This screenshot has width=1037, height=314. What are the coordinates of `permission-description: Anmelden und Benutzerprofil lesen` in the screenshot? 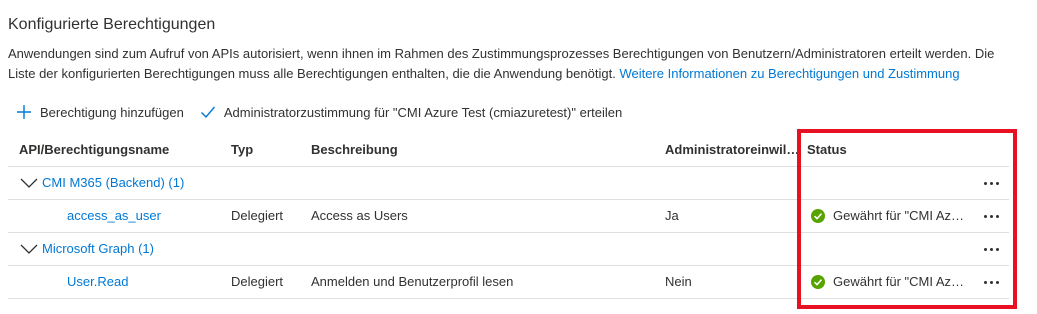 It's located at (412, 281).